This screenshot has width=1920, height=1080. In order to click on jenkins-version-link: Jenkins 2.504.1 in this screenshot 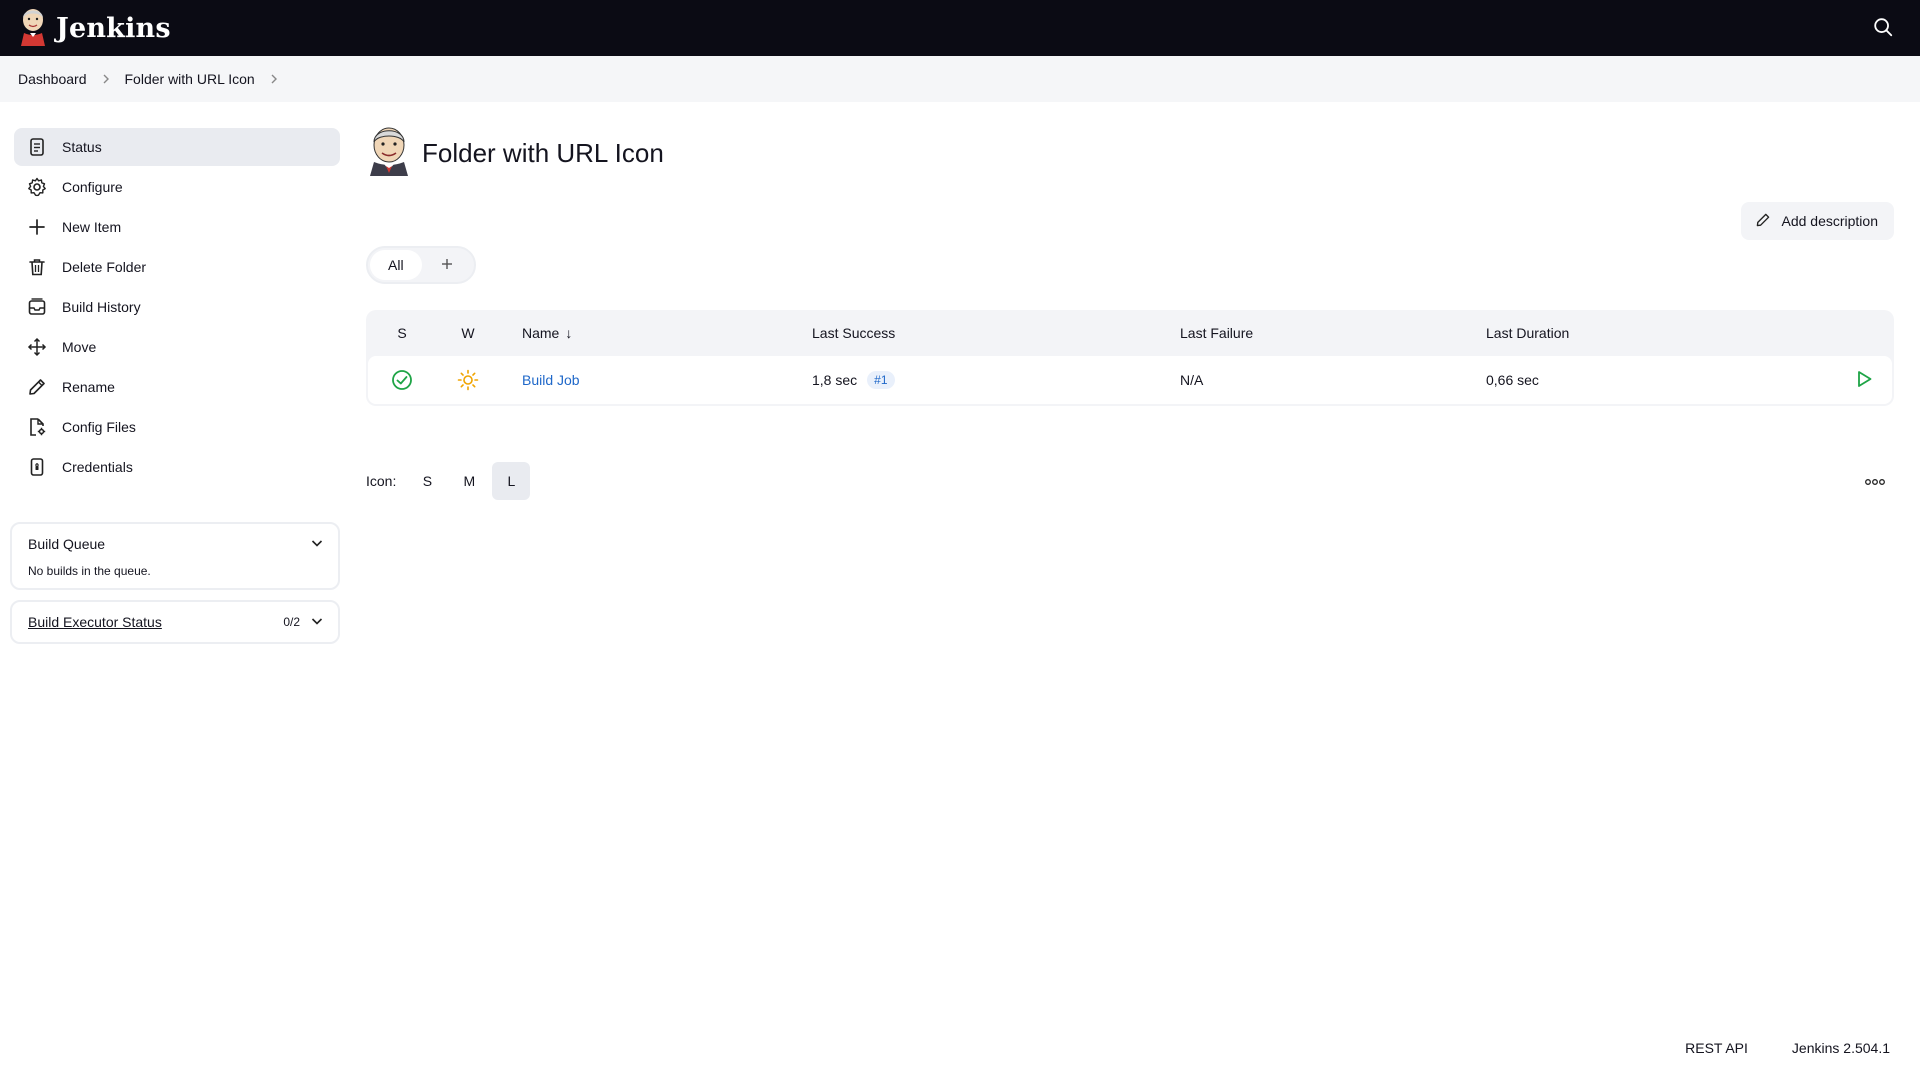, I will do `click(1841, 1048)`.